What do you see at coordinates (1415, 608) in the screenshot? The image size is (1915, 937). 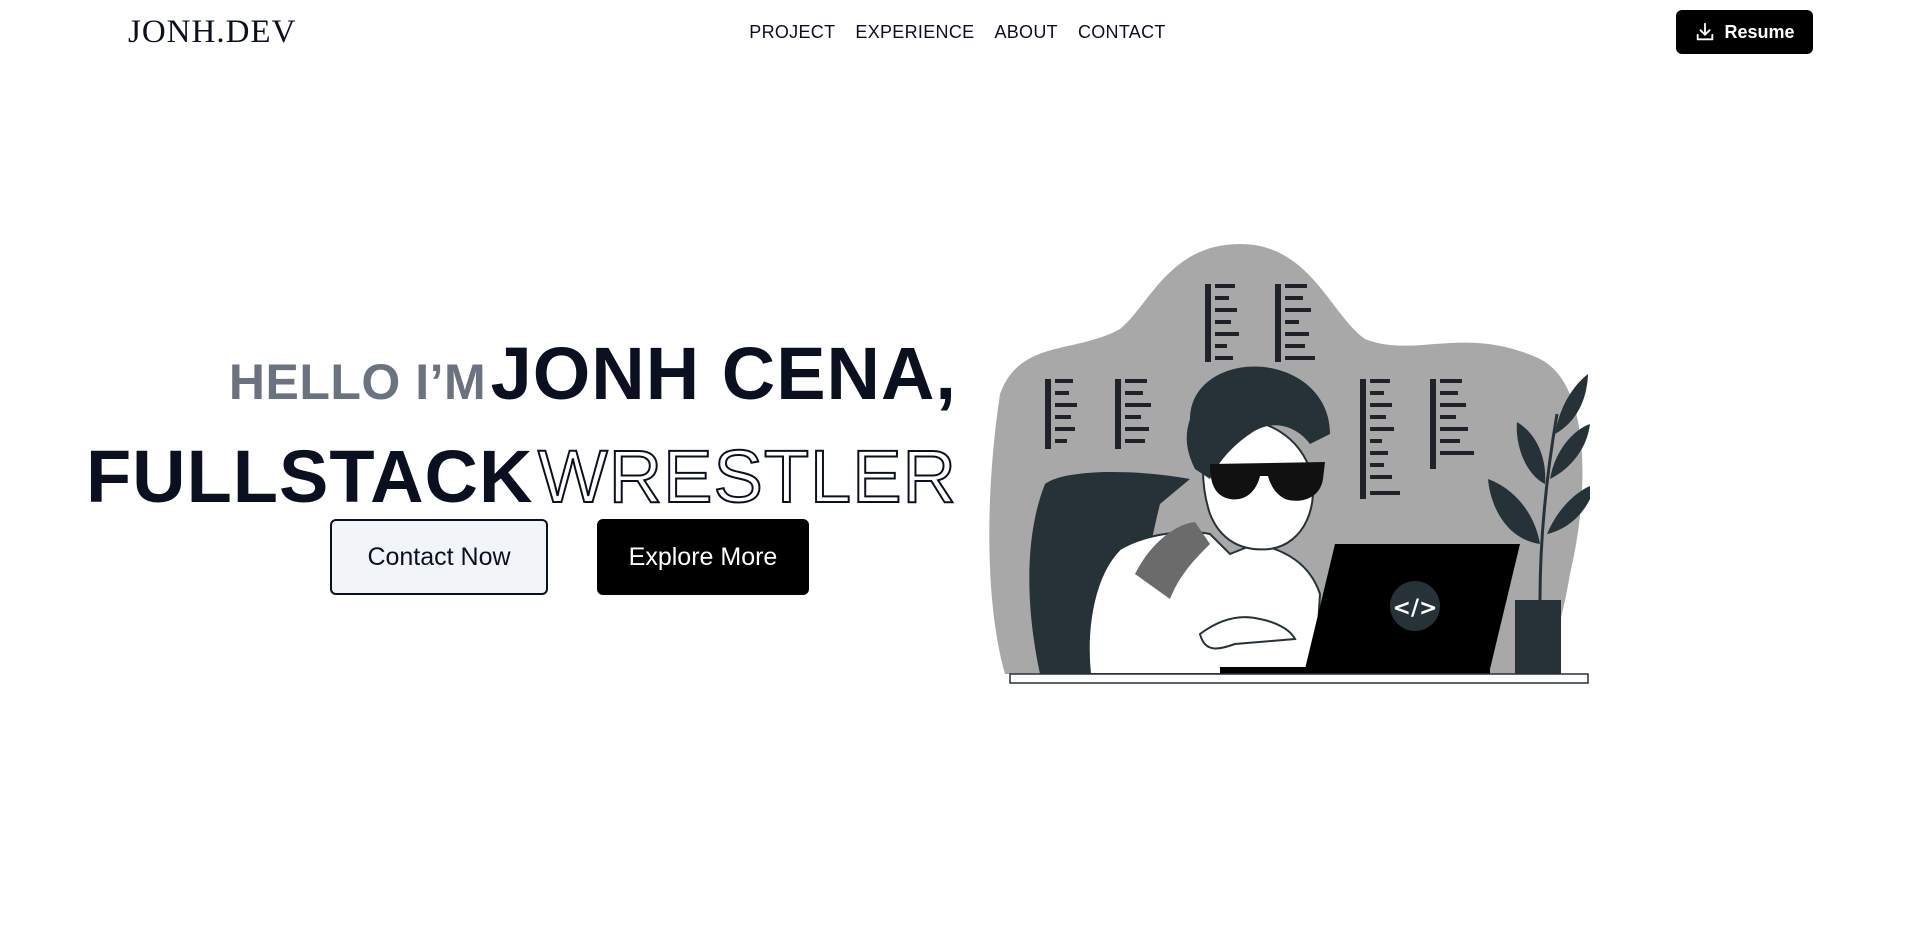 I see `laptop-code-text: </>` at bounding box center [1415, 608].